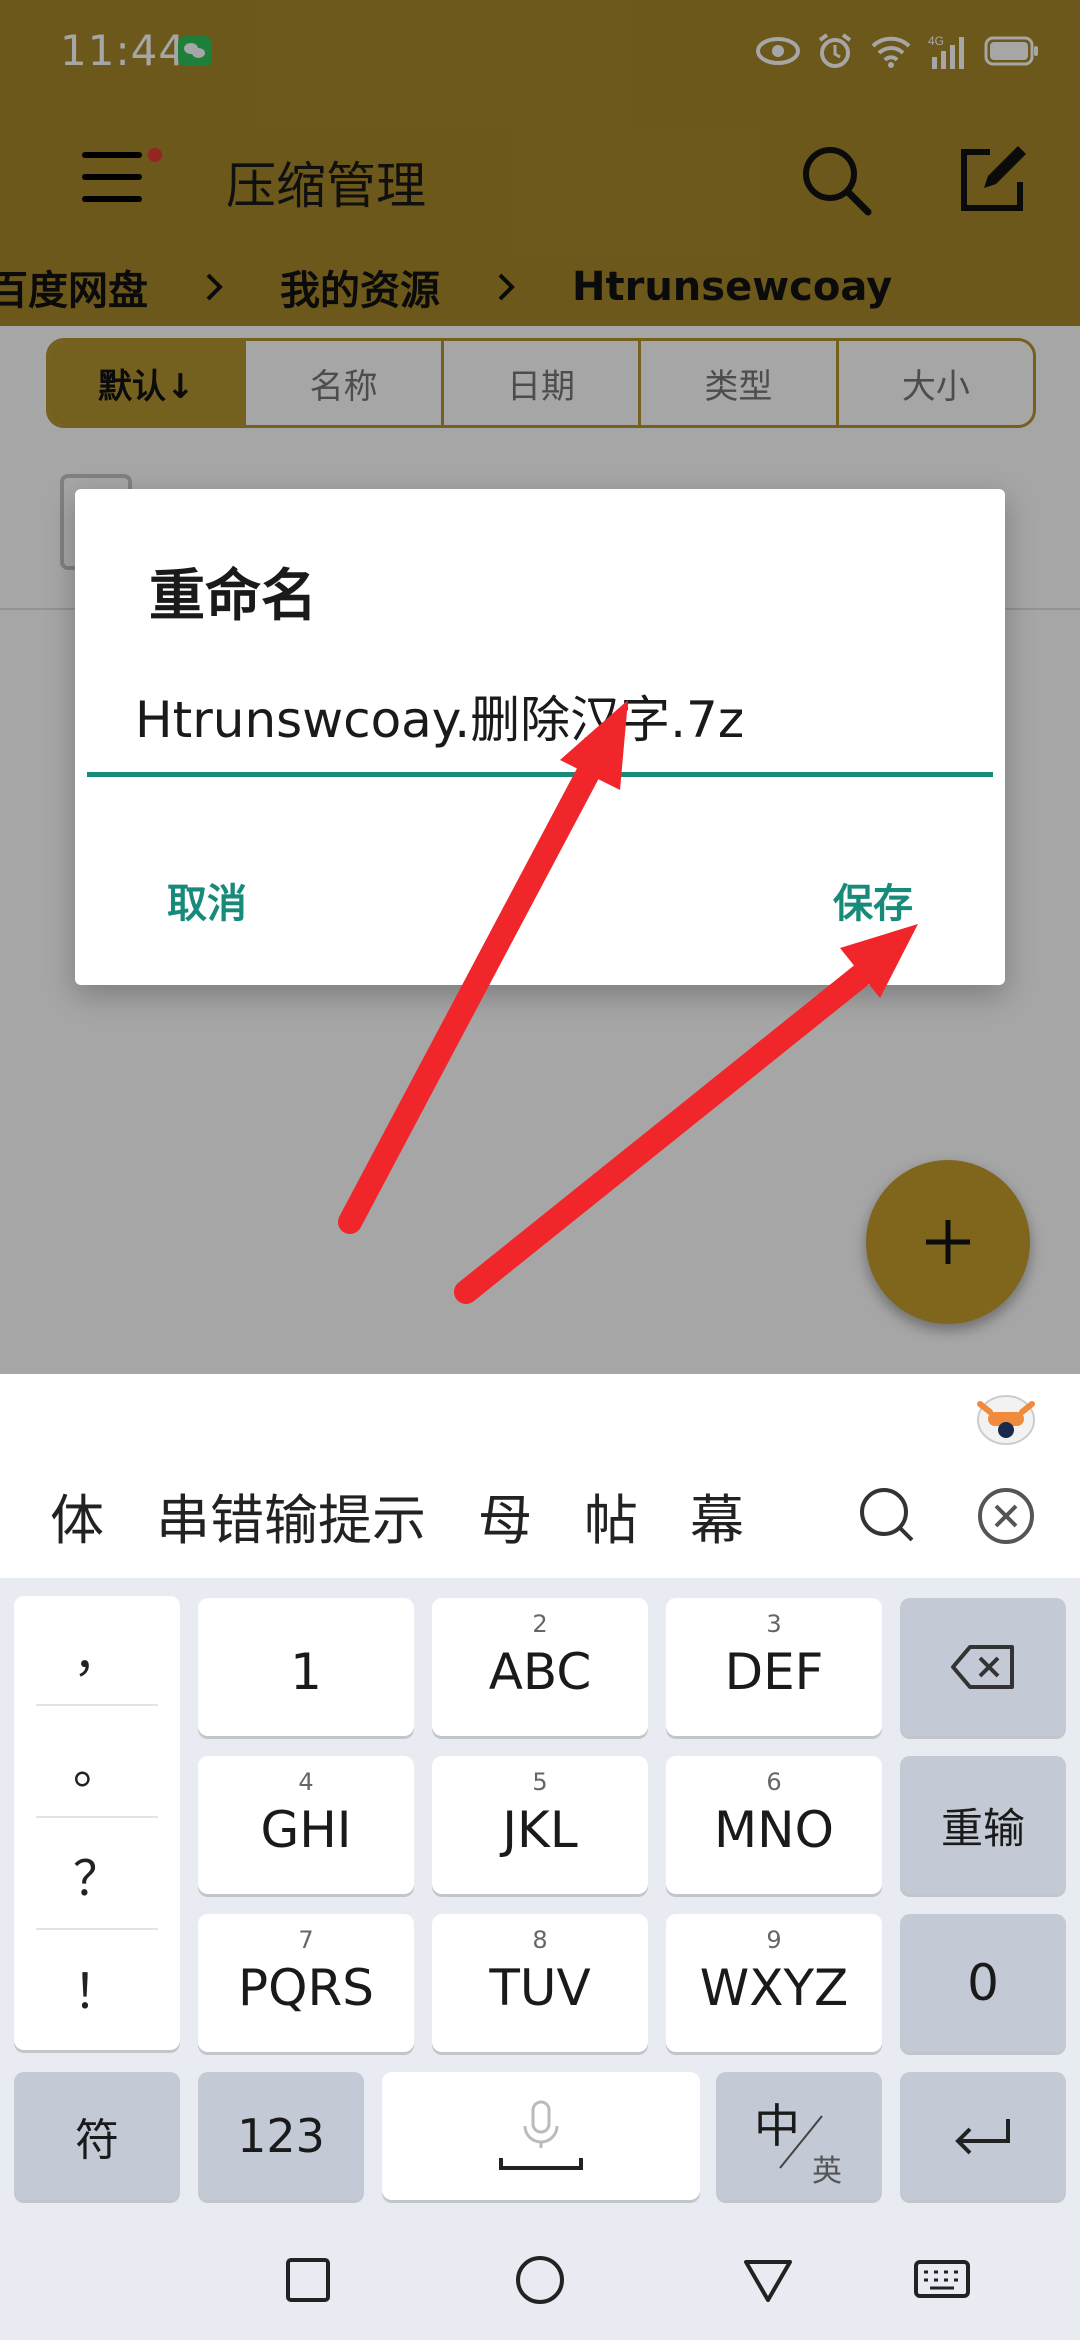 This screenshot has height=2340, width=1080. Describe the element at coordinates (873, 900) in the screenshot. I see `save-button: 保存` at that location.